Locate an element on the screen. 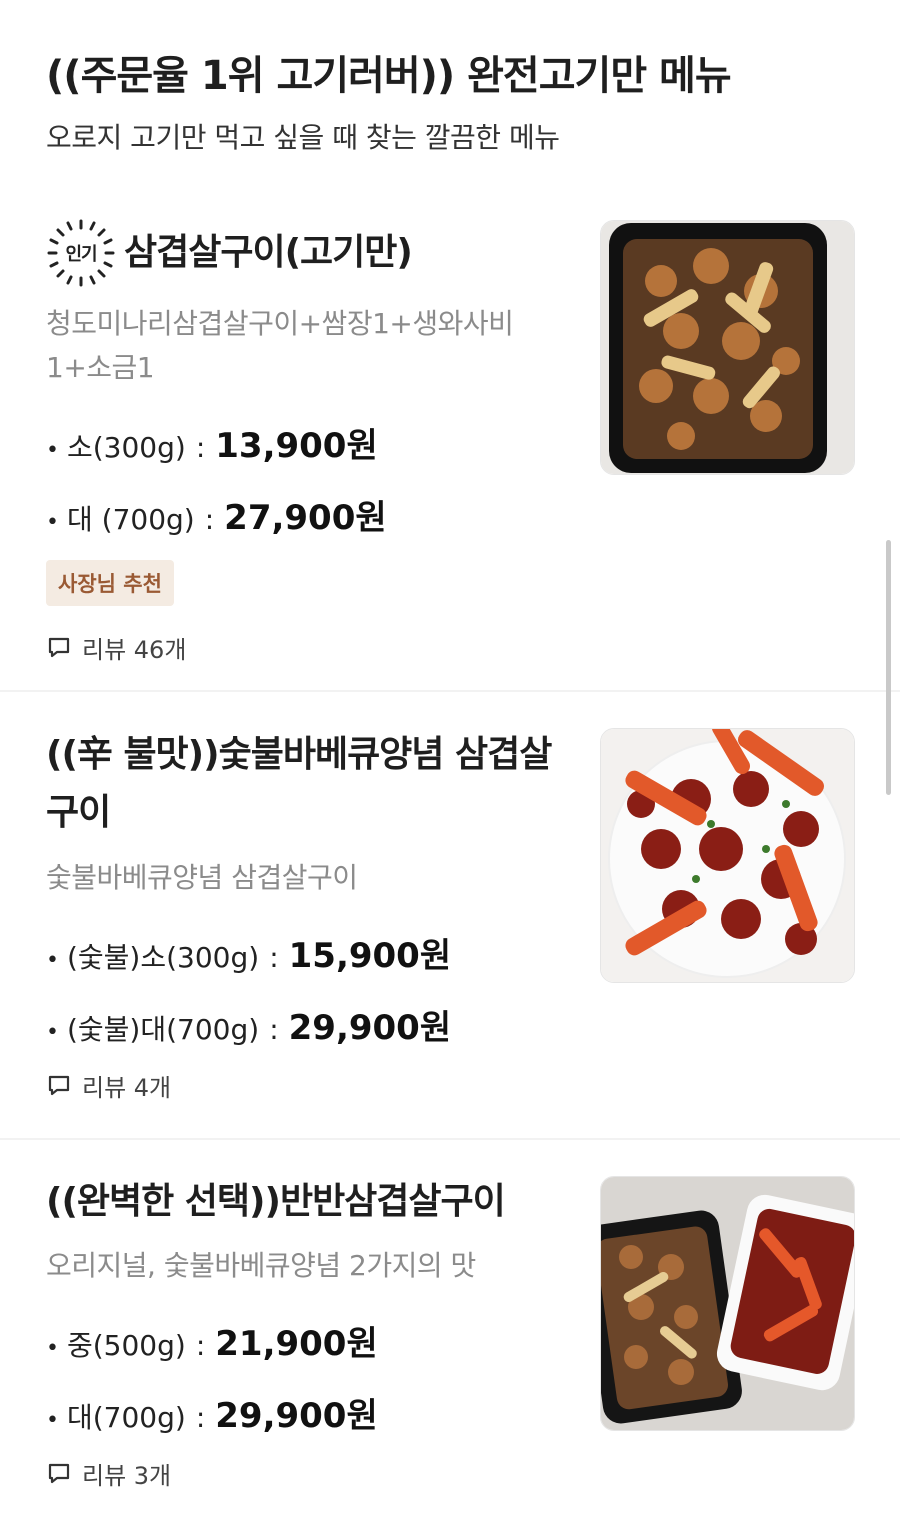 The width and height of the screenshot is (900, 1524). price-size: 중(500g) is located at coordinates (126, 1345).